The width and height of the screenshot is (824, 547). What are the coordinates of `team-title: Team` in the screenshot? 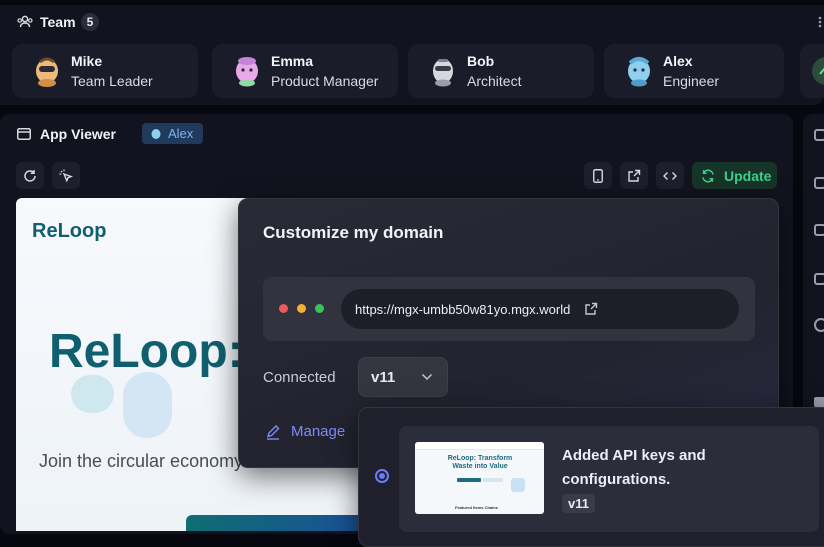 It's located at (58, 22).